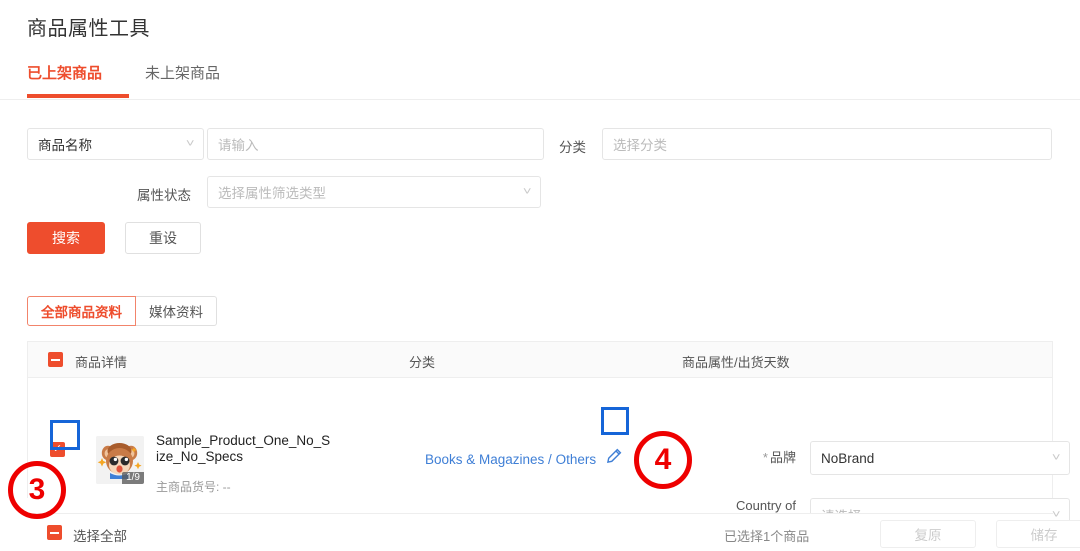 The height and width of the screenshot is (551, 1080). What do you see at coordinates (65, 145) in the screenshot?
I see `search-field-type-value: 商品名称` at bounding box center [65, 145].